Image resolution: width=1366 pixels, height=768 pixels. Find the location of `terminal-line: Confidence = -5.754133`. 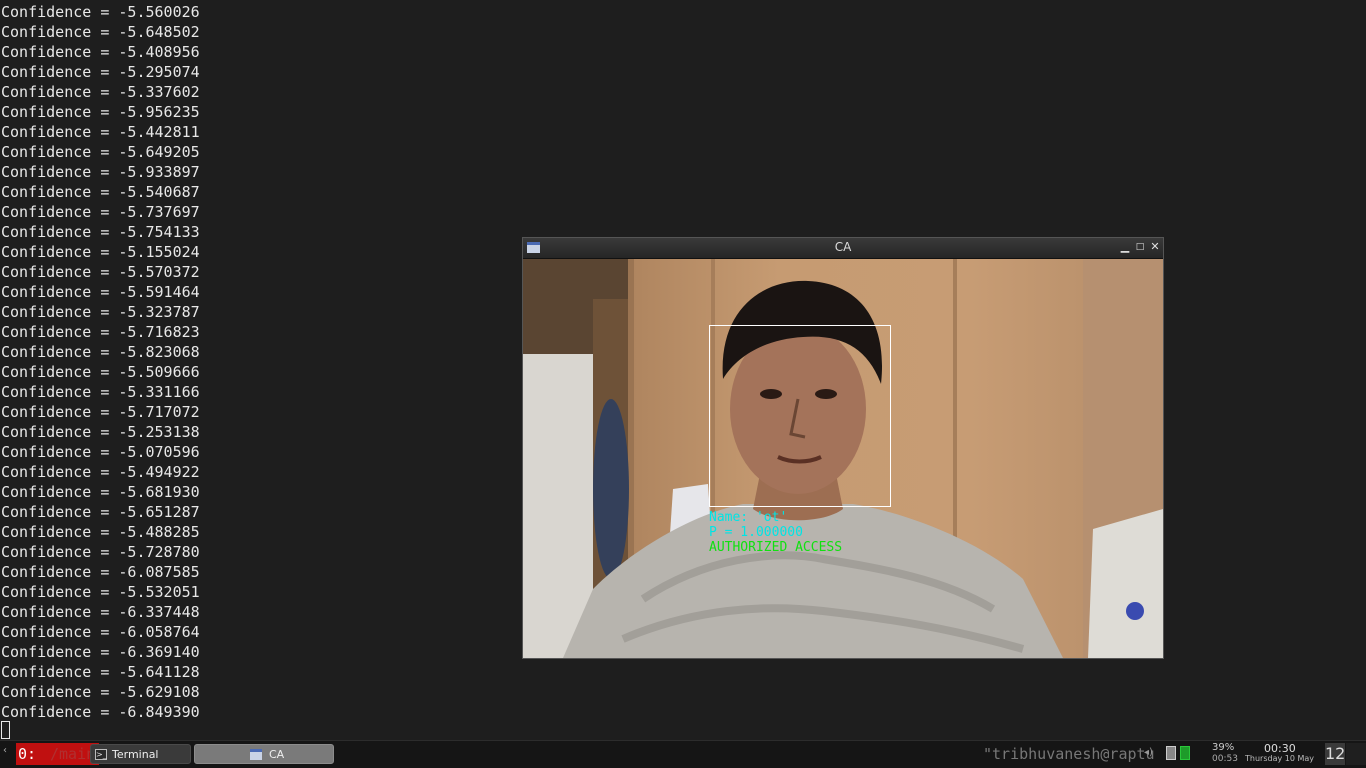

terminal-line: Confidence = -5.754133 is located at coordinates (100, 232).